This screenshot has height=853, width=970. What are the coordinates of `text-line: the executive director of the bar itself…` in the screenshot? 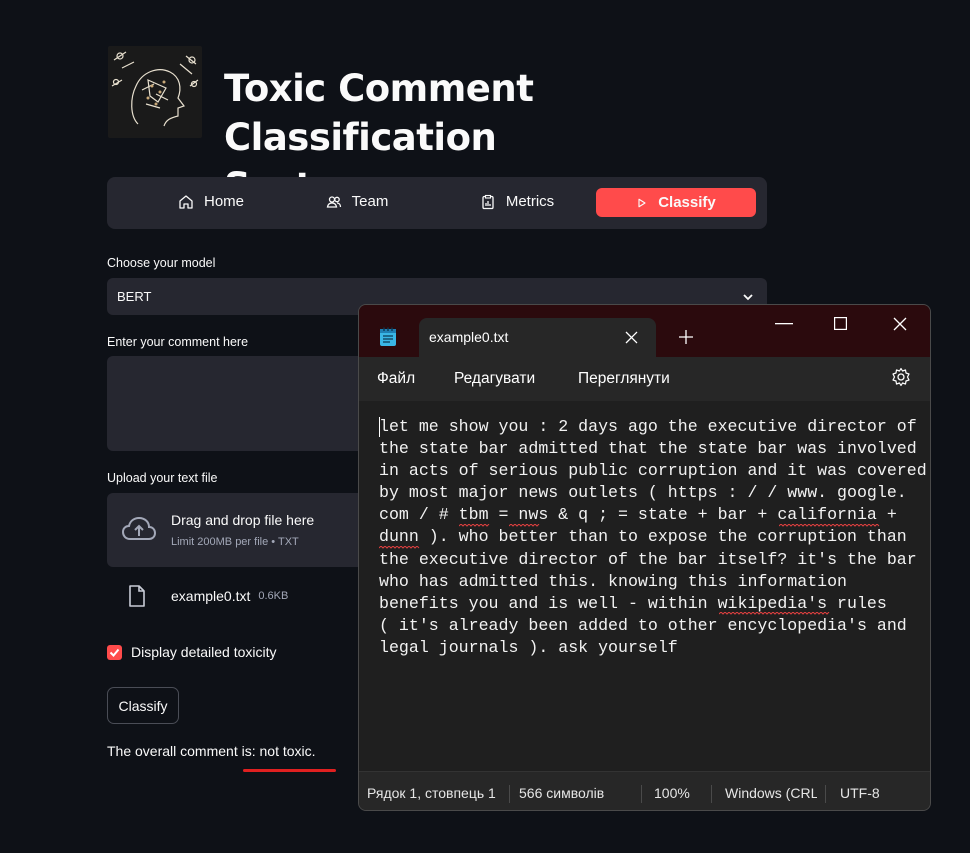 It's located at (648, 559).